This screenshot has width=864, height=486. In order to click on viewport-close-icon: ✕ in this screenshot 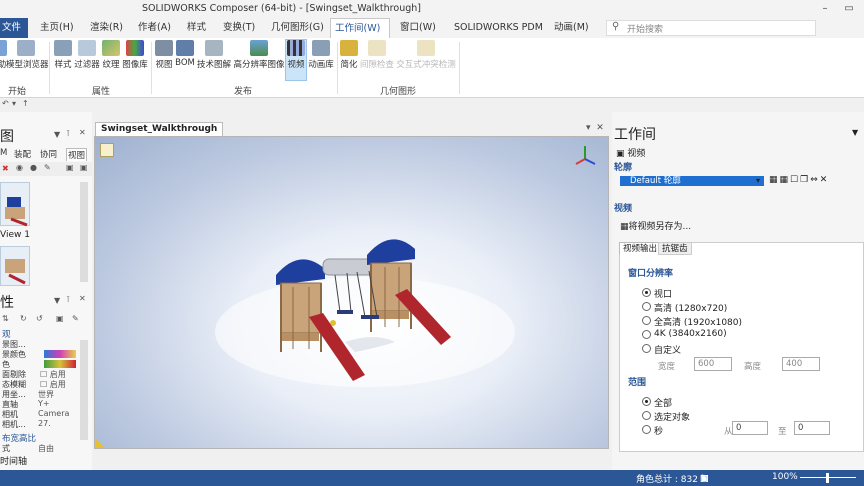, I will do `click(600, 128)`.